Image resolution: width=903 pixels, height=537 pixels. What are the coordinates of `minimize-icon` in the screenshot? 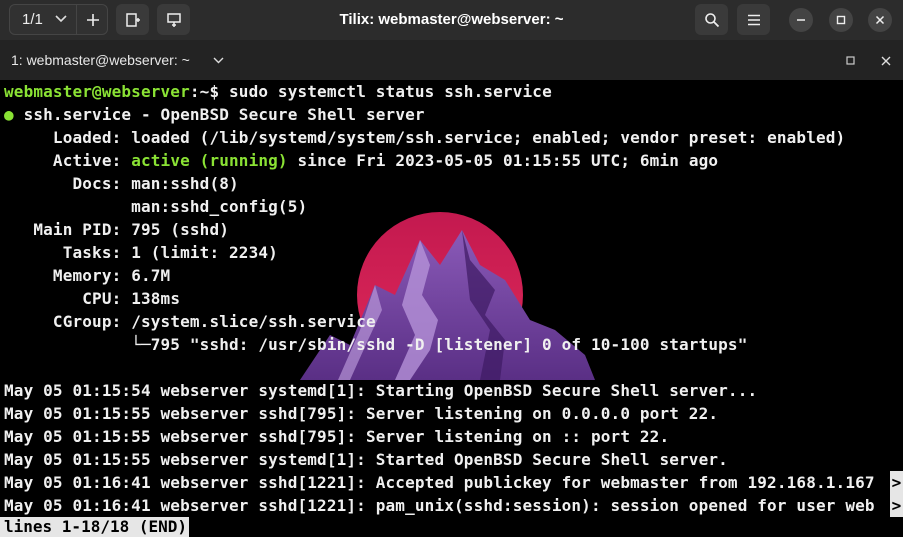 It's located at (801, 20).